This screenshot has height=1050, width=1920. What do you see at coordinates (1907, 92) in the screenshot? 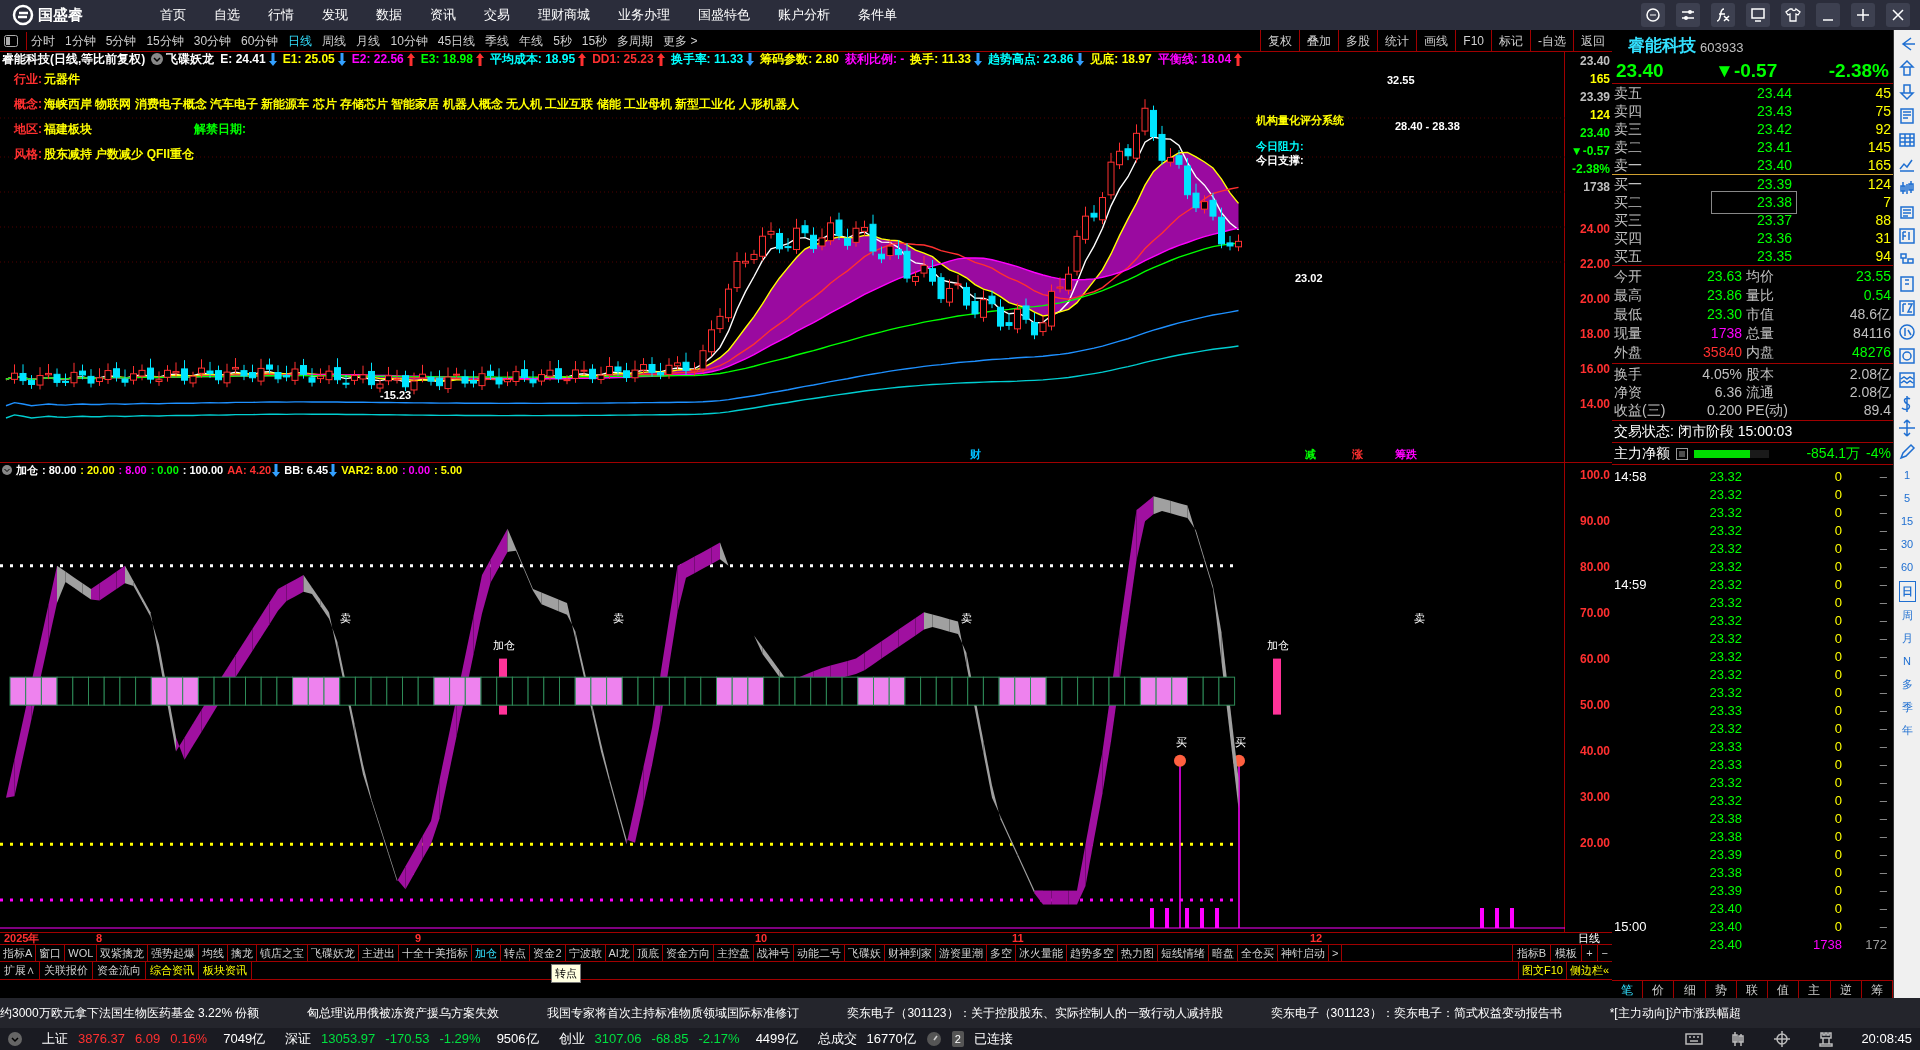
I see `arrow-down-icon` at bounding box center [1907, 92].